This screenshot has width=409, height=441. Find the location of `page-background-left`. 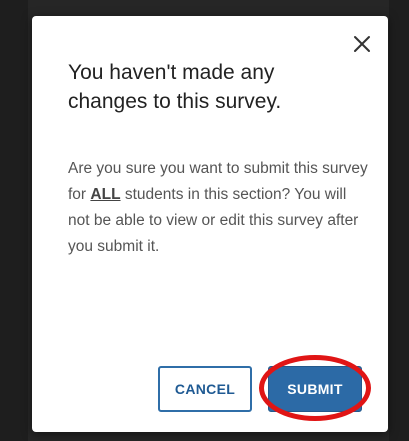

page-background-left is located at coordinates (14, 220).